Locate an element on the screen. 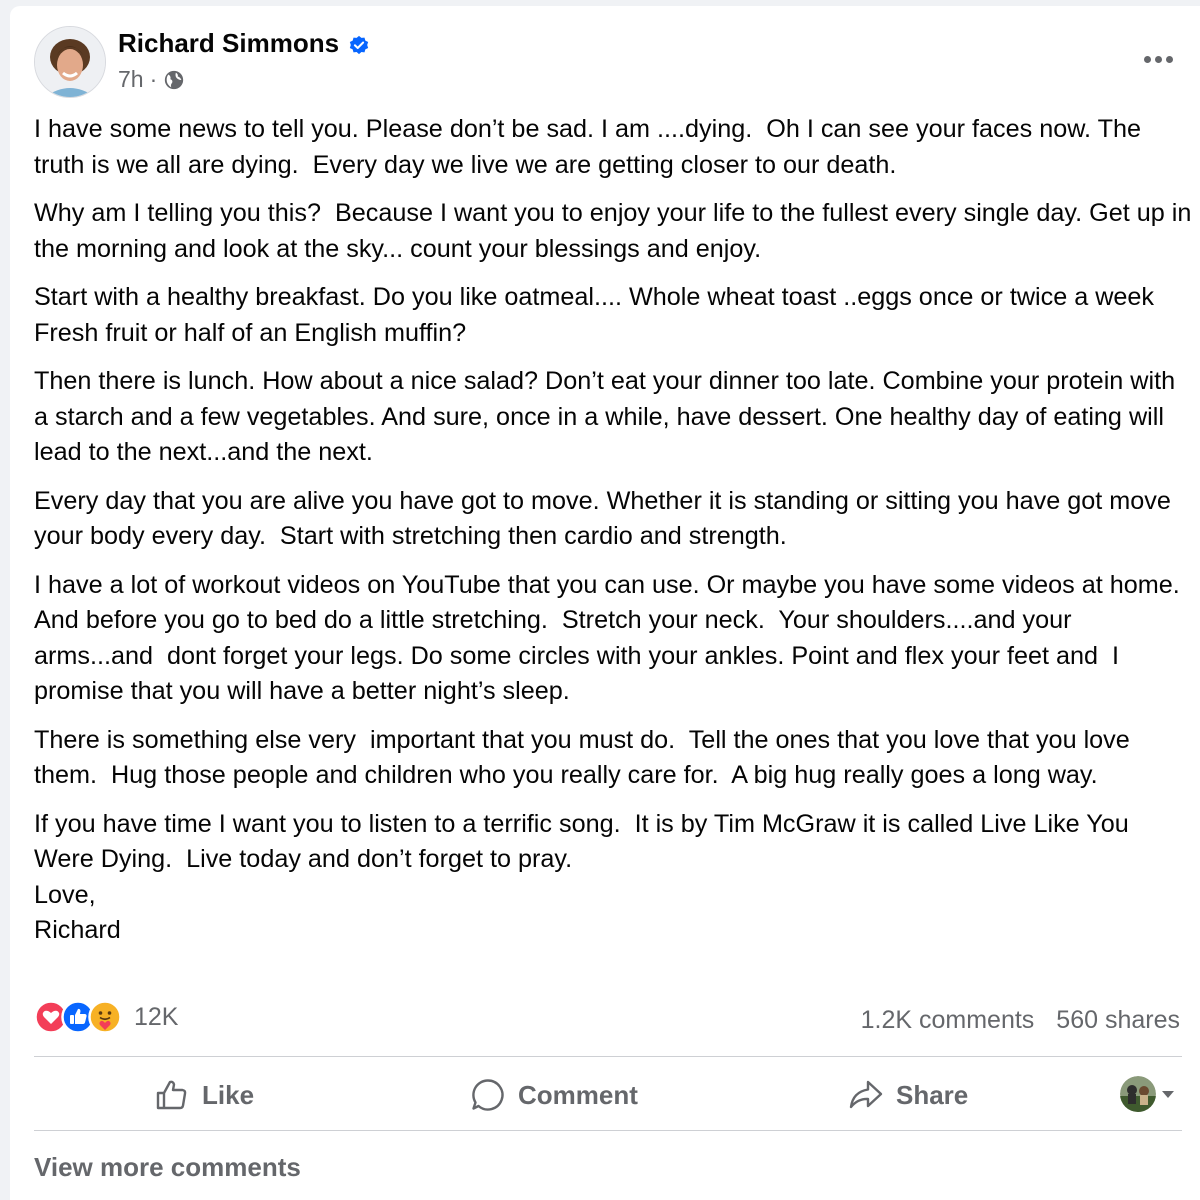 The width and height of the screenshot is (1200, 1200). share-button: Share is located at coordinates (908, 1095).